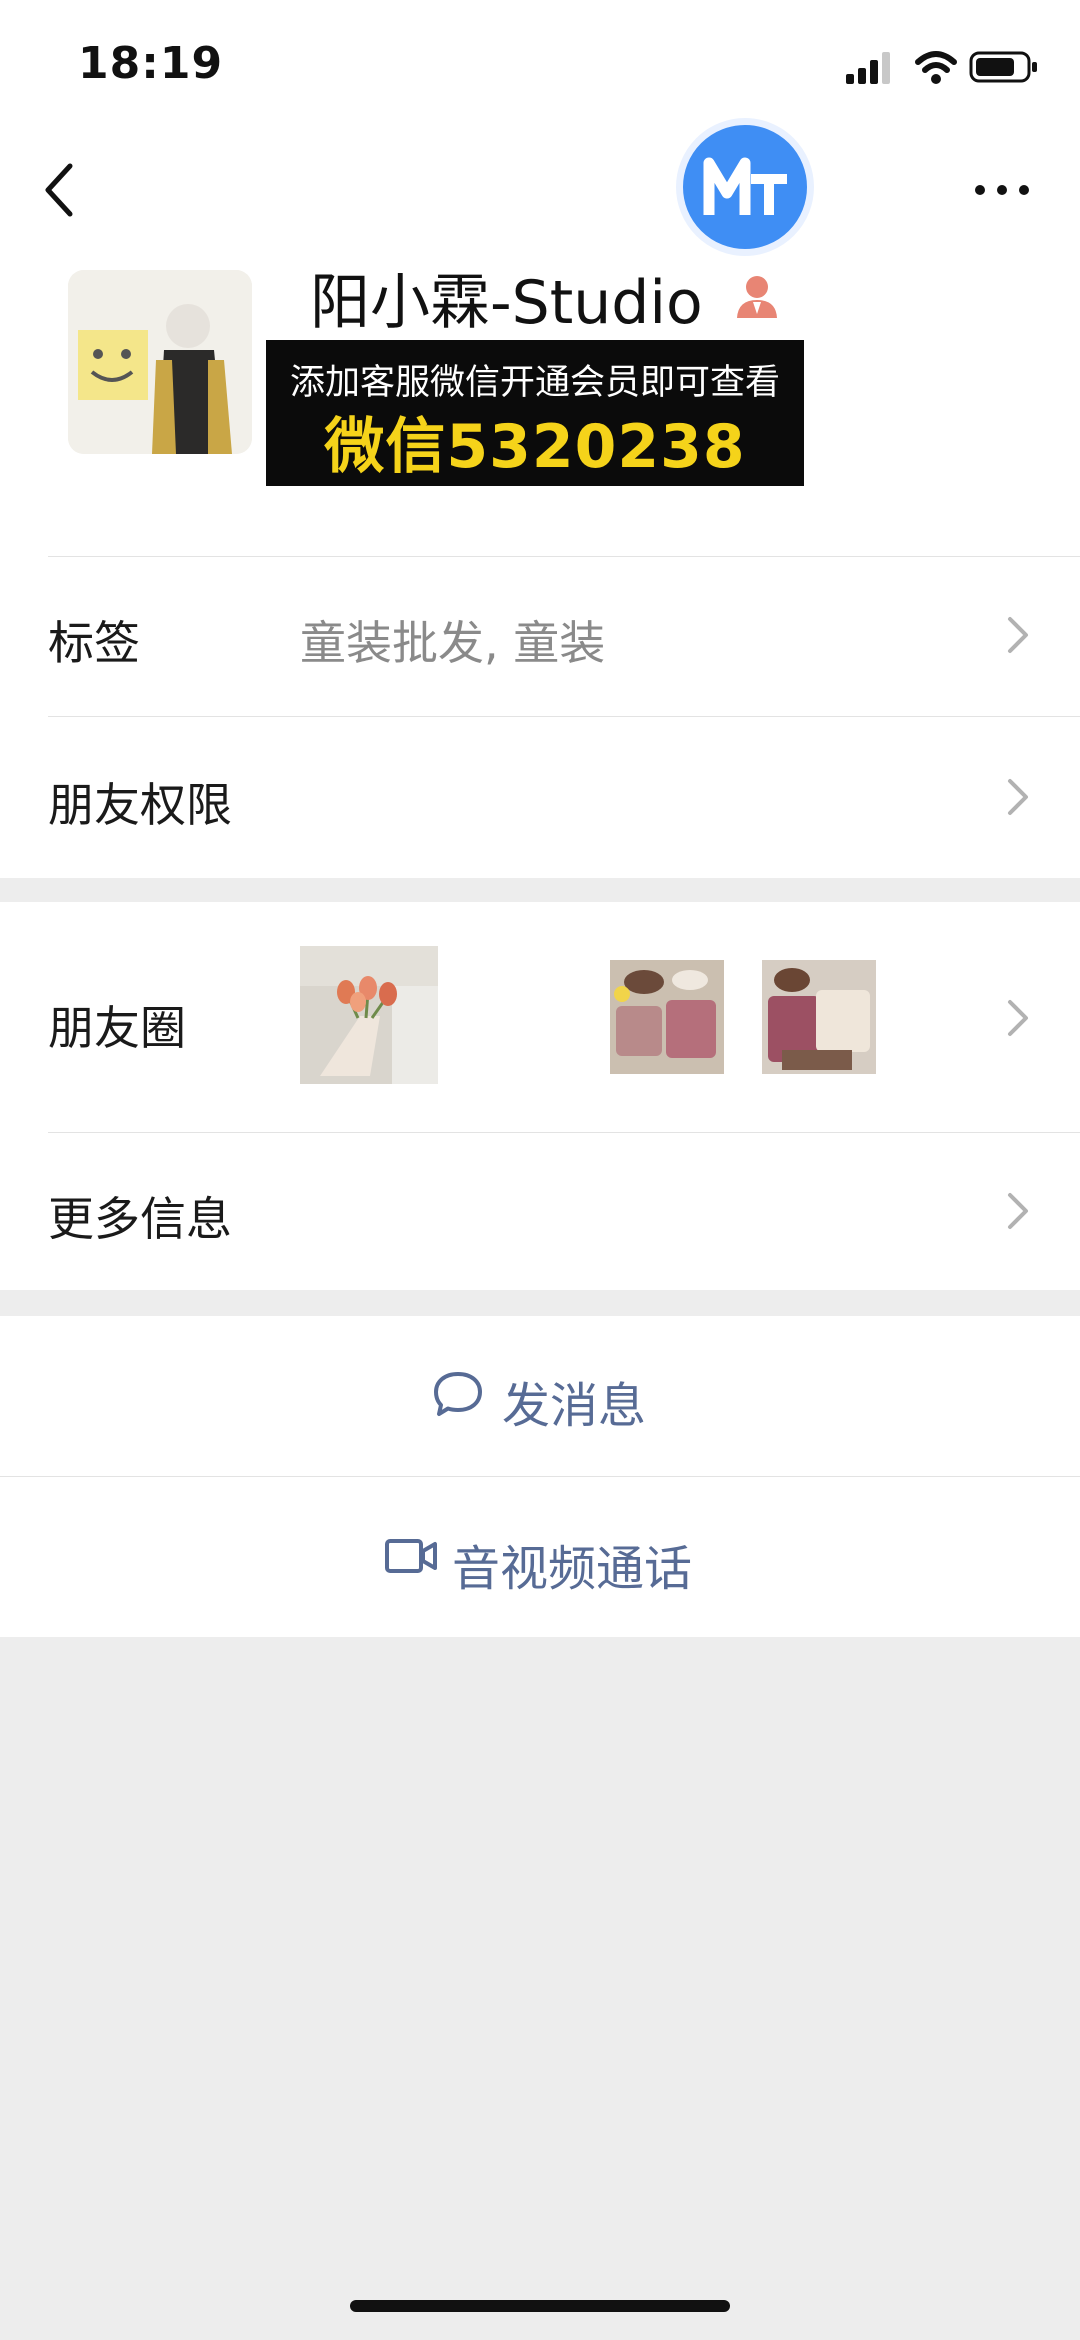 The image size is (1080, 2340). I want to click on signal-icon, so click(868, 68).